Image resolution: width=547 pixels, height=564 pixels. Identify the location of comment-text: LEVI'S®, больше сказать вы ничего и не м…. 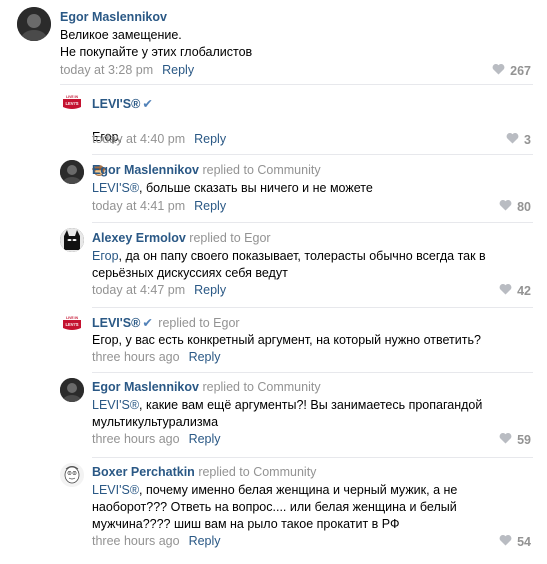
(232, 188).